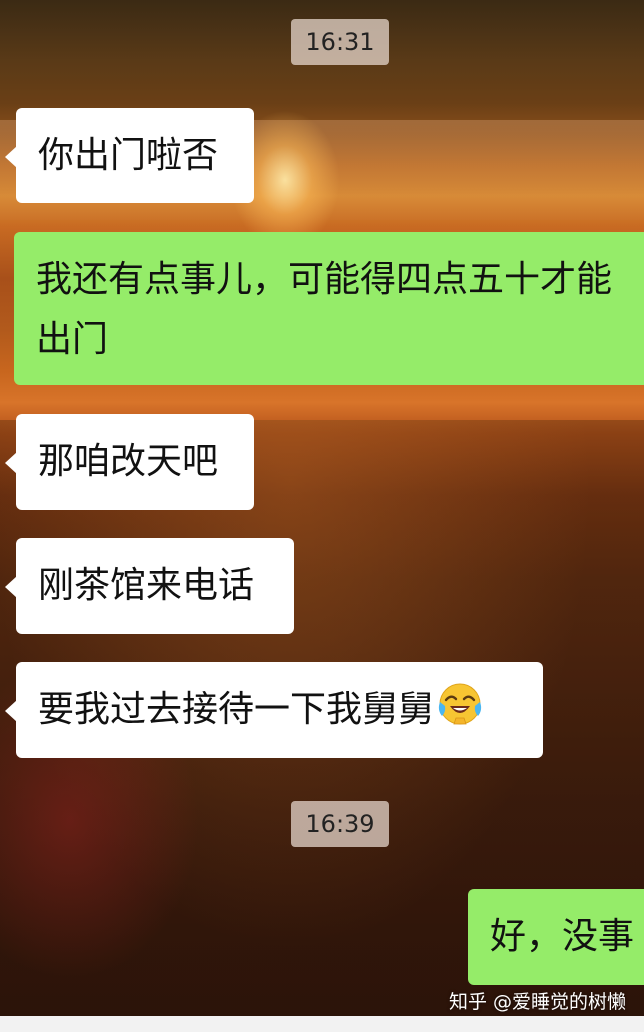  I want to click on received-message-bubble: 刚茶馆来电话, so click(149, 586).